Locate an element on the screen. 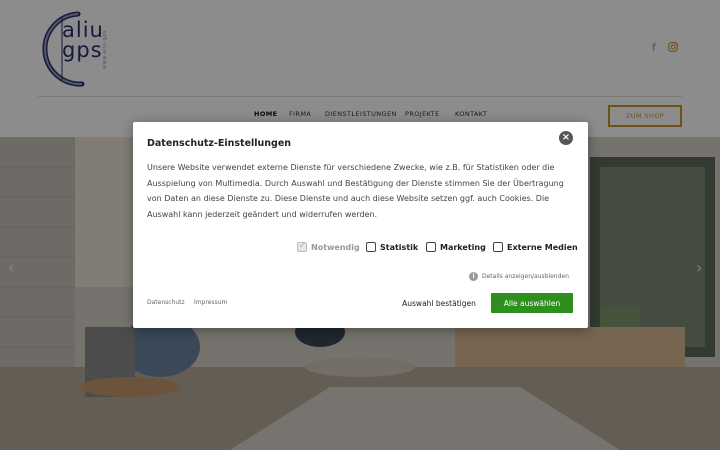 This screenshot has height=450, width=720. details-link: Details anzeigen/ausblenden is located at coordinates (525, 276).